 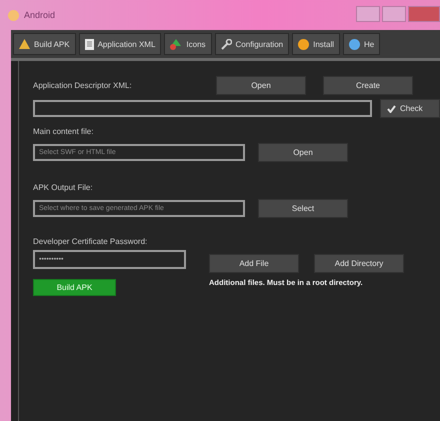 I want to click on build-button: Build APK, so click(x=74, y=287).